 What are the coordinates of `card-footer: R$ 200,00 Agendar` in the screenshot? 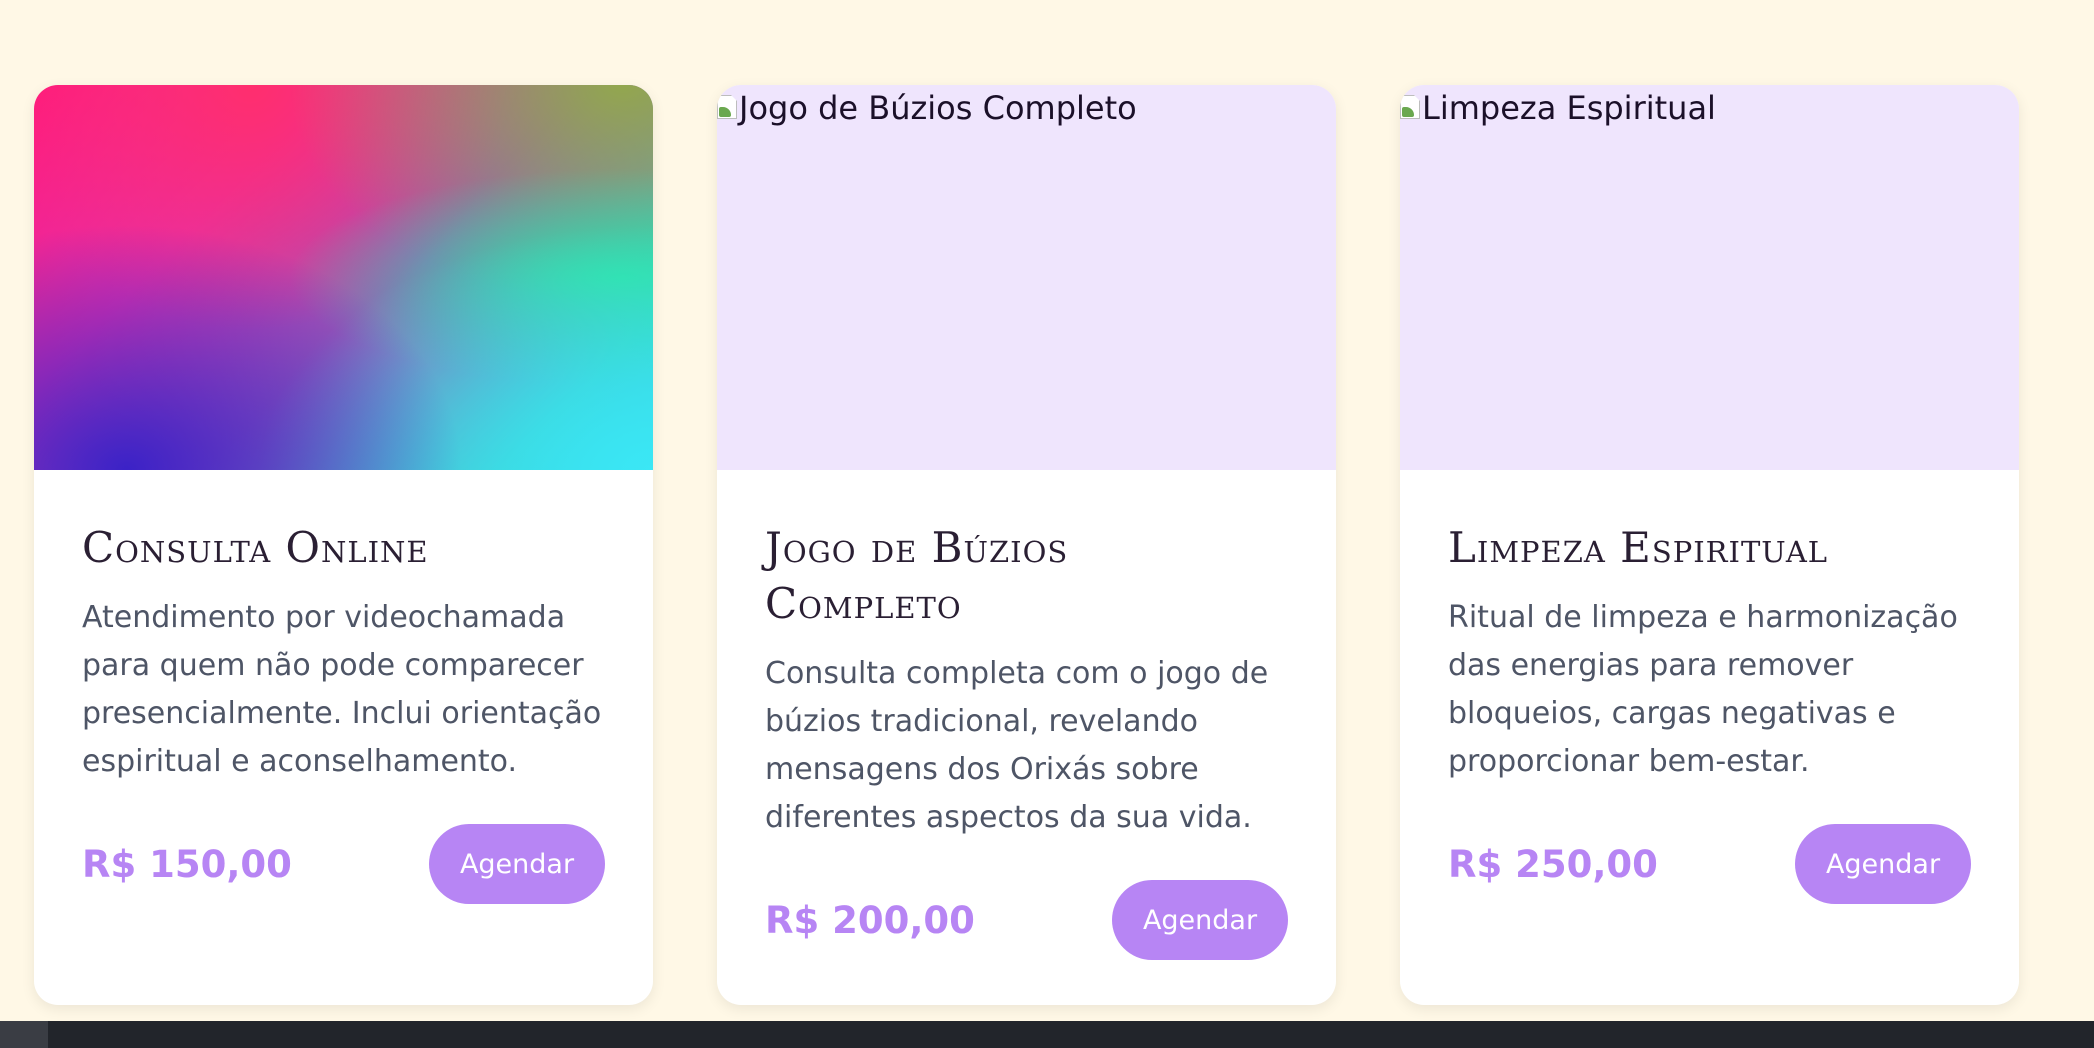 It's located at (1026, 920).